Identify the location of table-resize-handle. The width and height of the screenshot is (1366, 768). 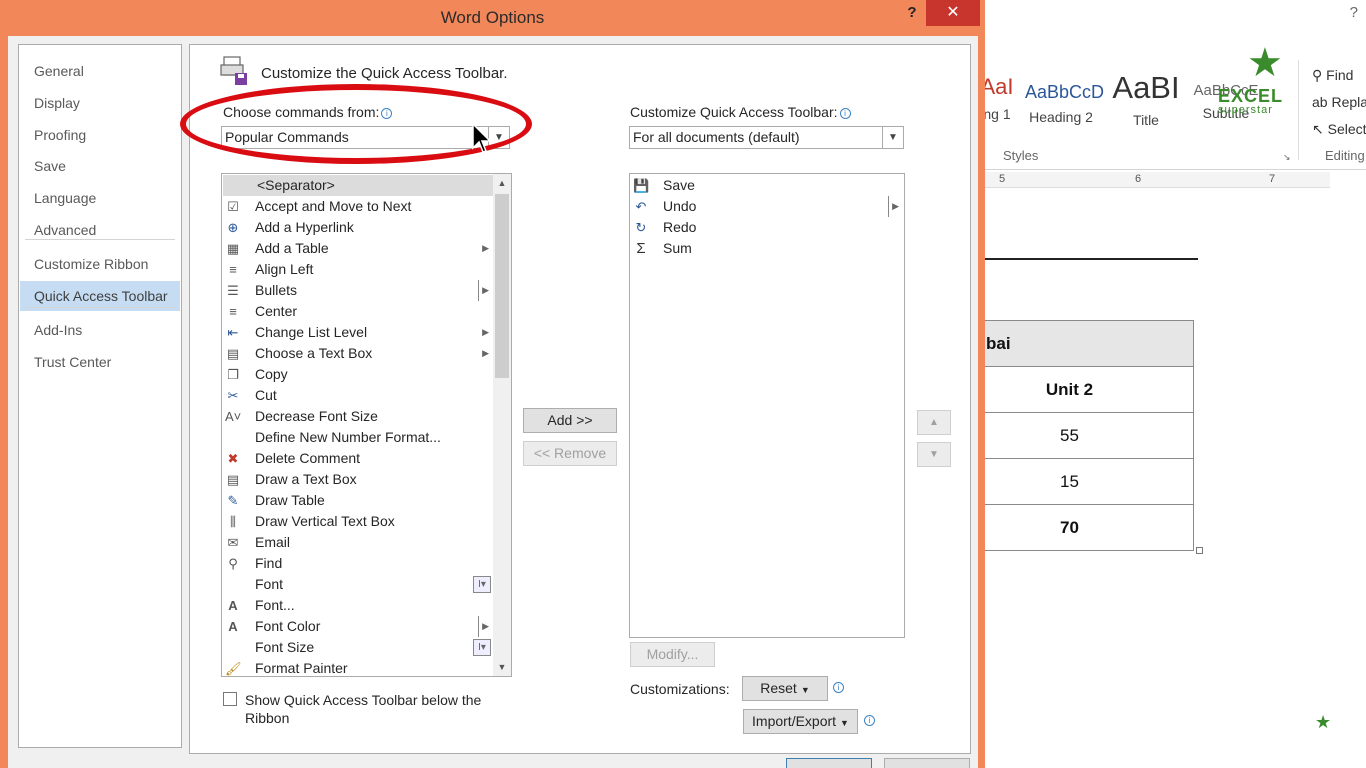
(1199, 550).